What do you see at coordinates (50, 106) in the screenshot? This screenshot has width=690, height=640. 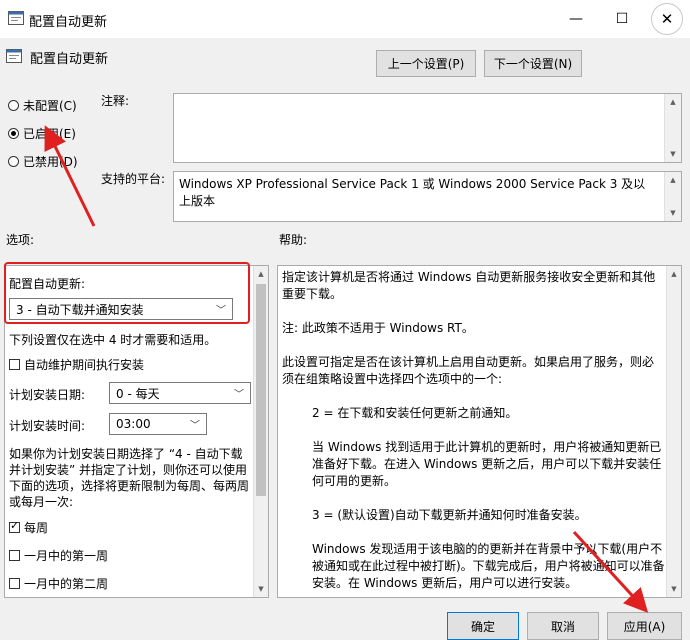 I see `radio-label: 未配置(C)` at bounding box center [50, 106].